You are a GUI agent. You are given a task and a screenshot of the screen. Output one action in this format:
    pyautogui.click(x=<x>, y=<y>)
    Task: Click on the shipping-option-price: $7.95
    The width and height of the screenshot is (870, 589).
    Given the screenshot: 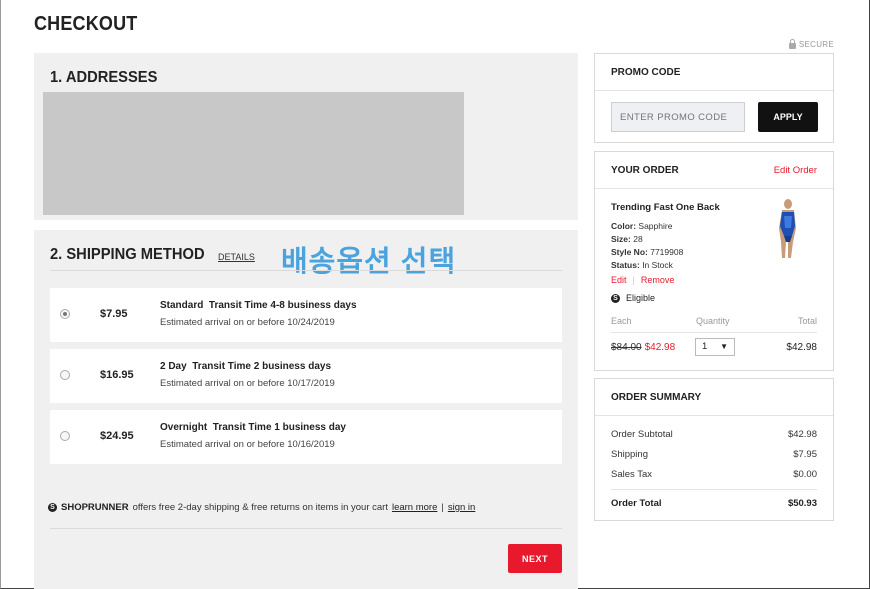 What is the action you would take?
    pyautogui.click(x=114, y=314)
    